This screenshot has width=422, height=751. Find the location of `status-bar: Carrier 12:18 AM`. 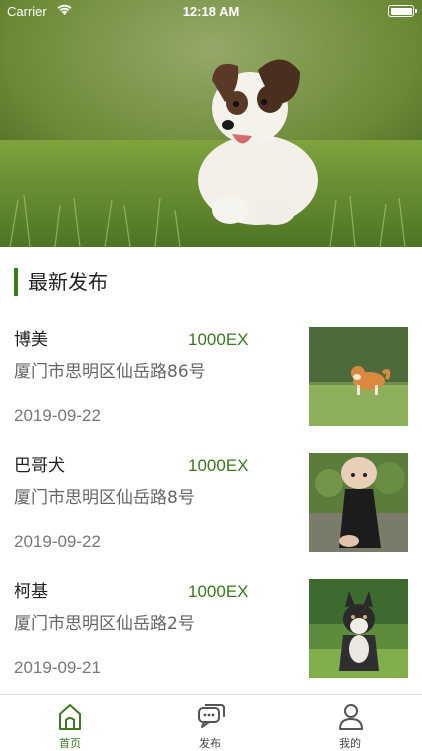

status-bar: Carrier 12:18 AM is located at coordinates (211, 12).